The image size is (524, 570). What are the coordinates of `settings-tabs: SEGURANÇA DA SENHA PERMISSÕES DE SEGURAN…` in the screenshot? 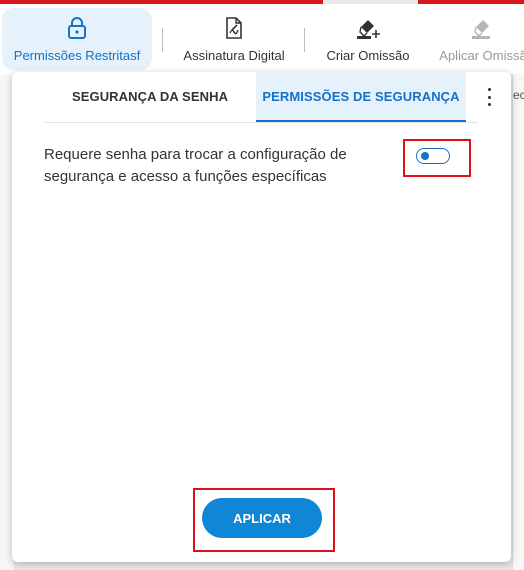 It's located at (261, 97).